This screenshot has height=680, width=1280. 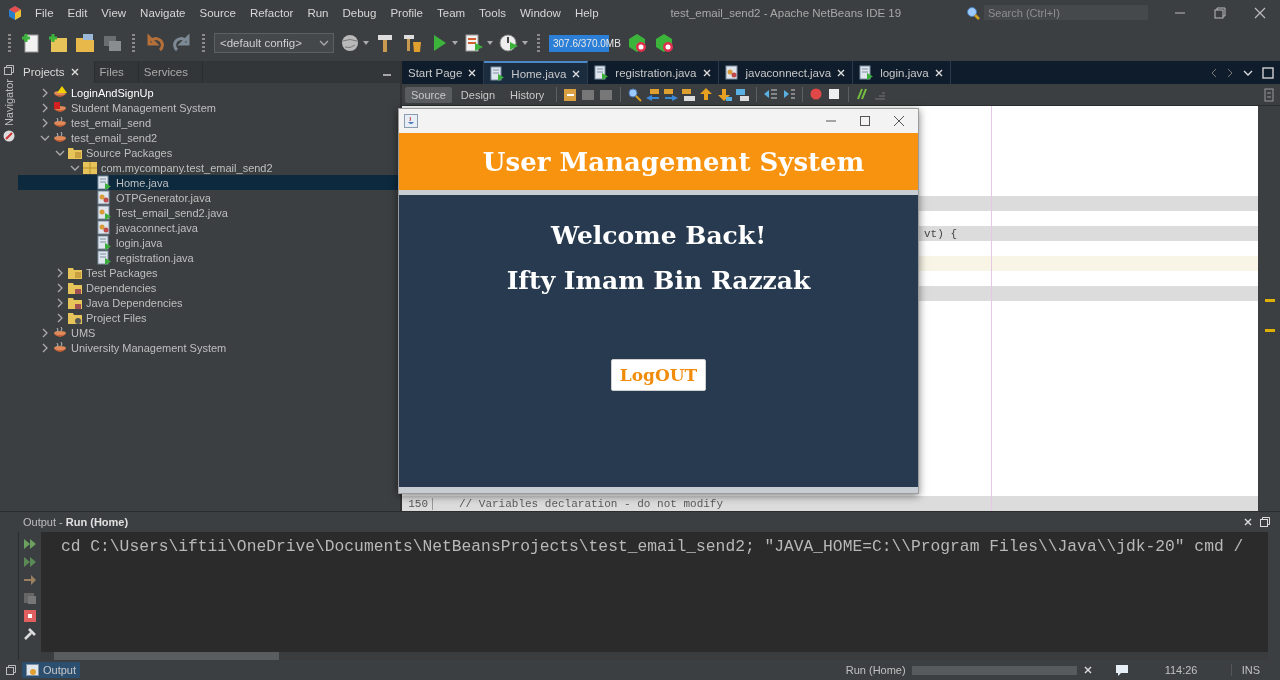 I want to click on tree-item: Student Management System, so click(x=209, y=107).